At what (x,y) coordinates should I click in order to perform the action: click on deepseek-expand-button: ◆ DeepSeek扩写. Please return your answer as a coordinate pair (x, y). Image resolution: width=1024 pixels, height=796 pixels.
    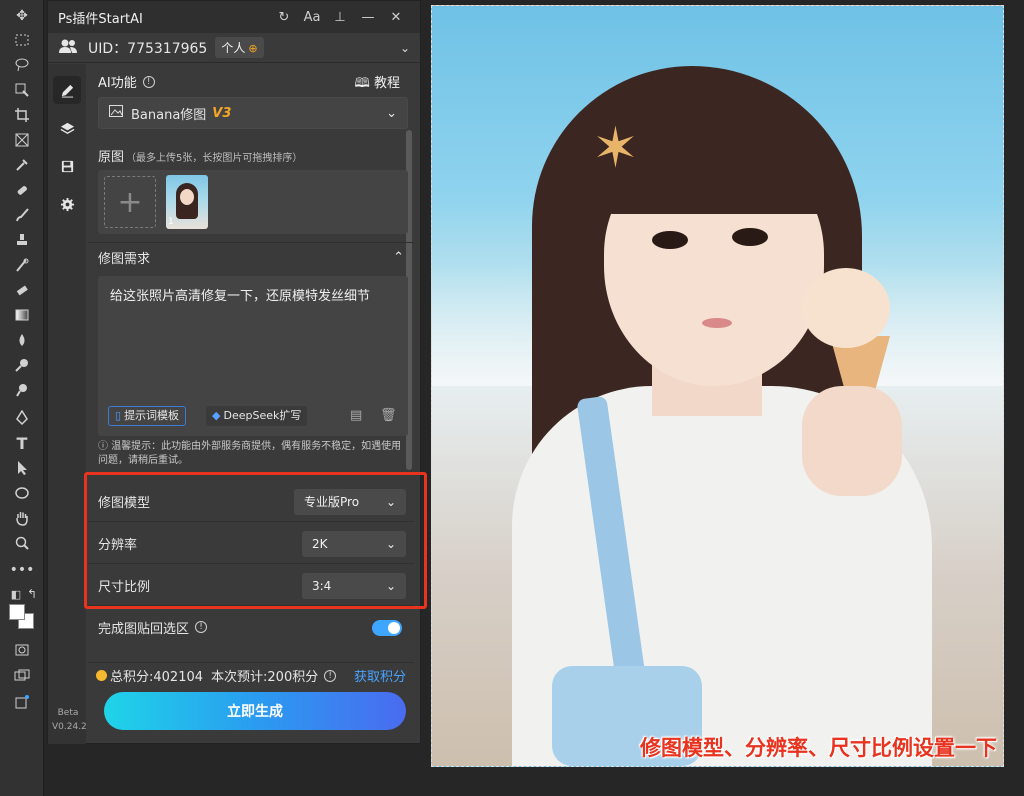
    Looking at the image, I should click on (257, 416).